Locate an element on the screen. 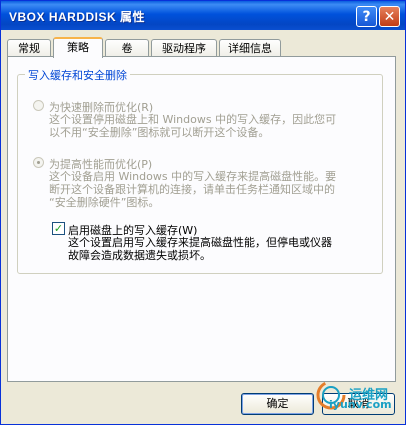 This screenshot has height=425, width=406. tab-policies: 策略 is located at coordinates (78, 47).